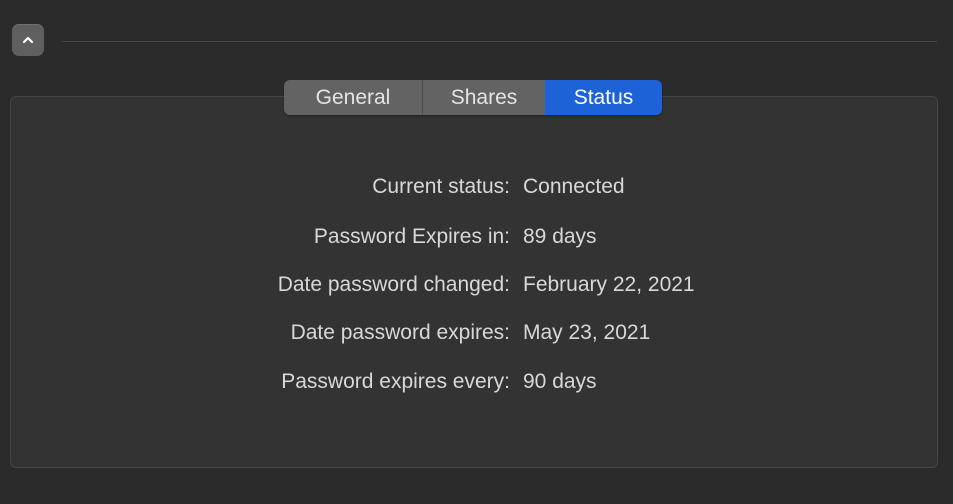 The height and width of the screenshot is (504, 953). What do you see at coordinates (560, 236) in the screenshot?
I see `status-value: 89 days` at bounding box center [560, 236].